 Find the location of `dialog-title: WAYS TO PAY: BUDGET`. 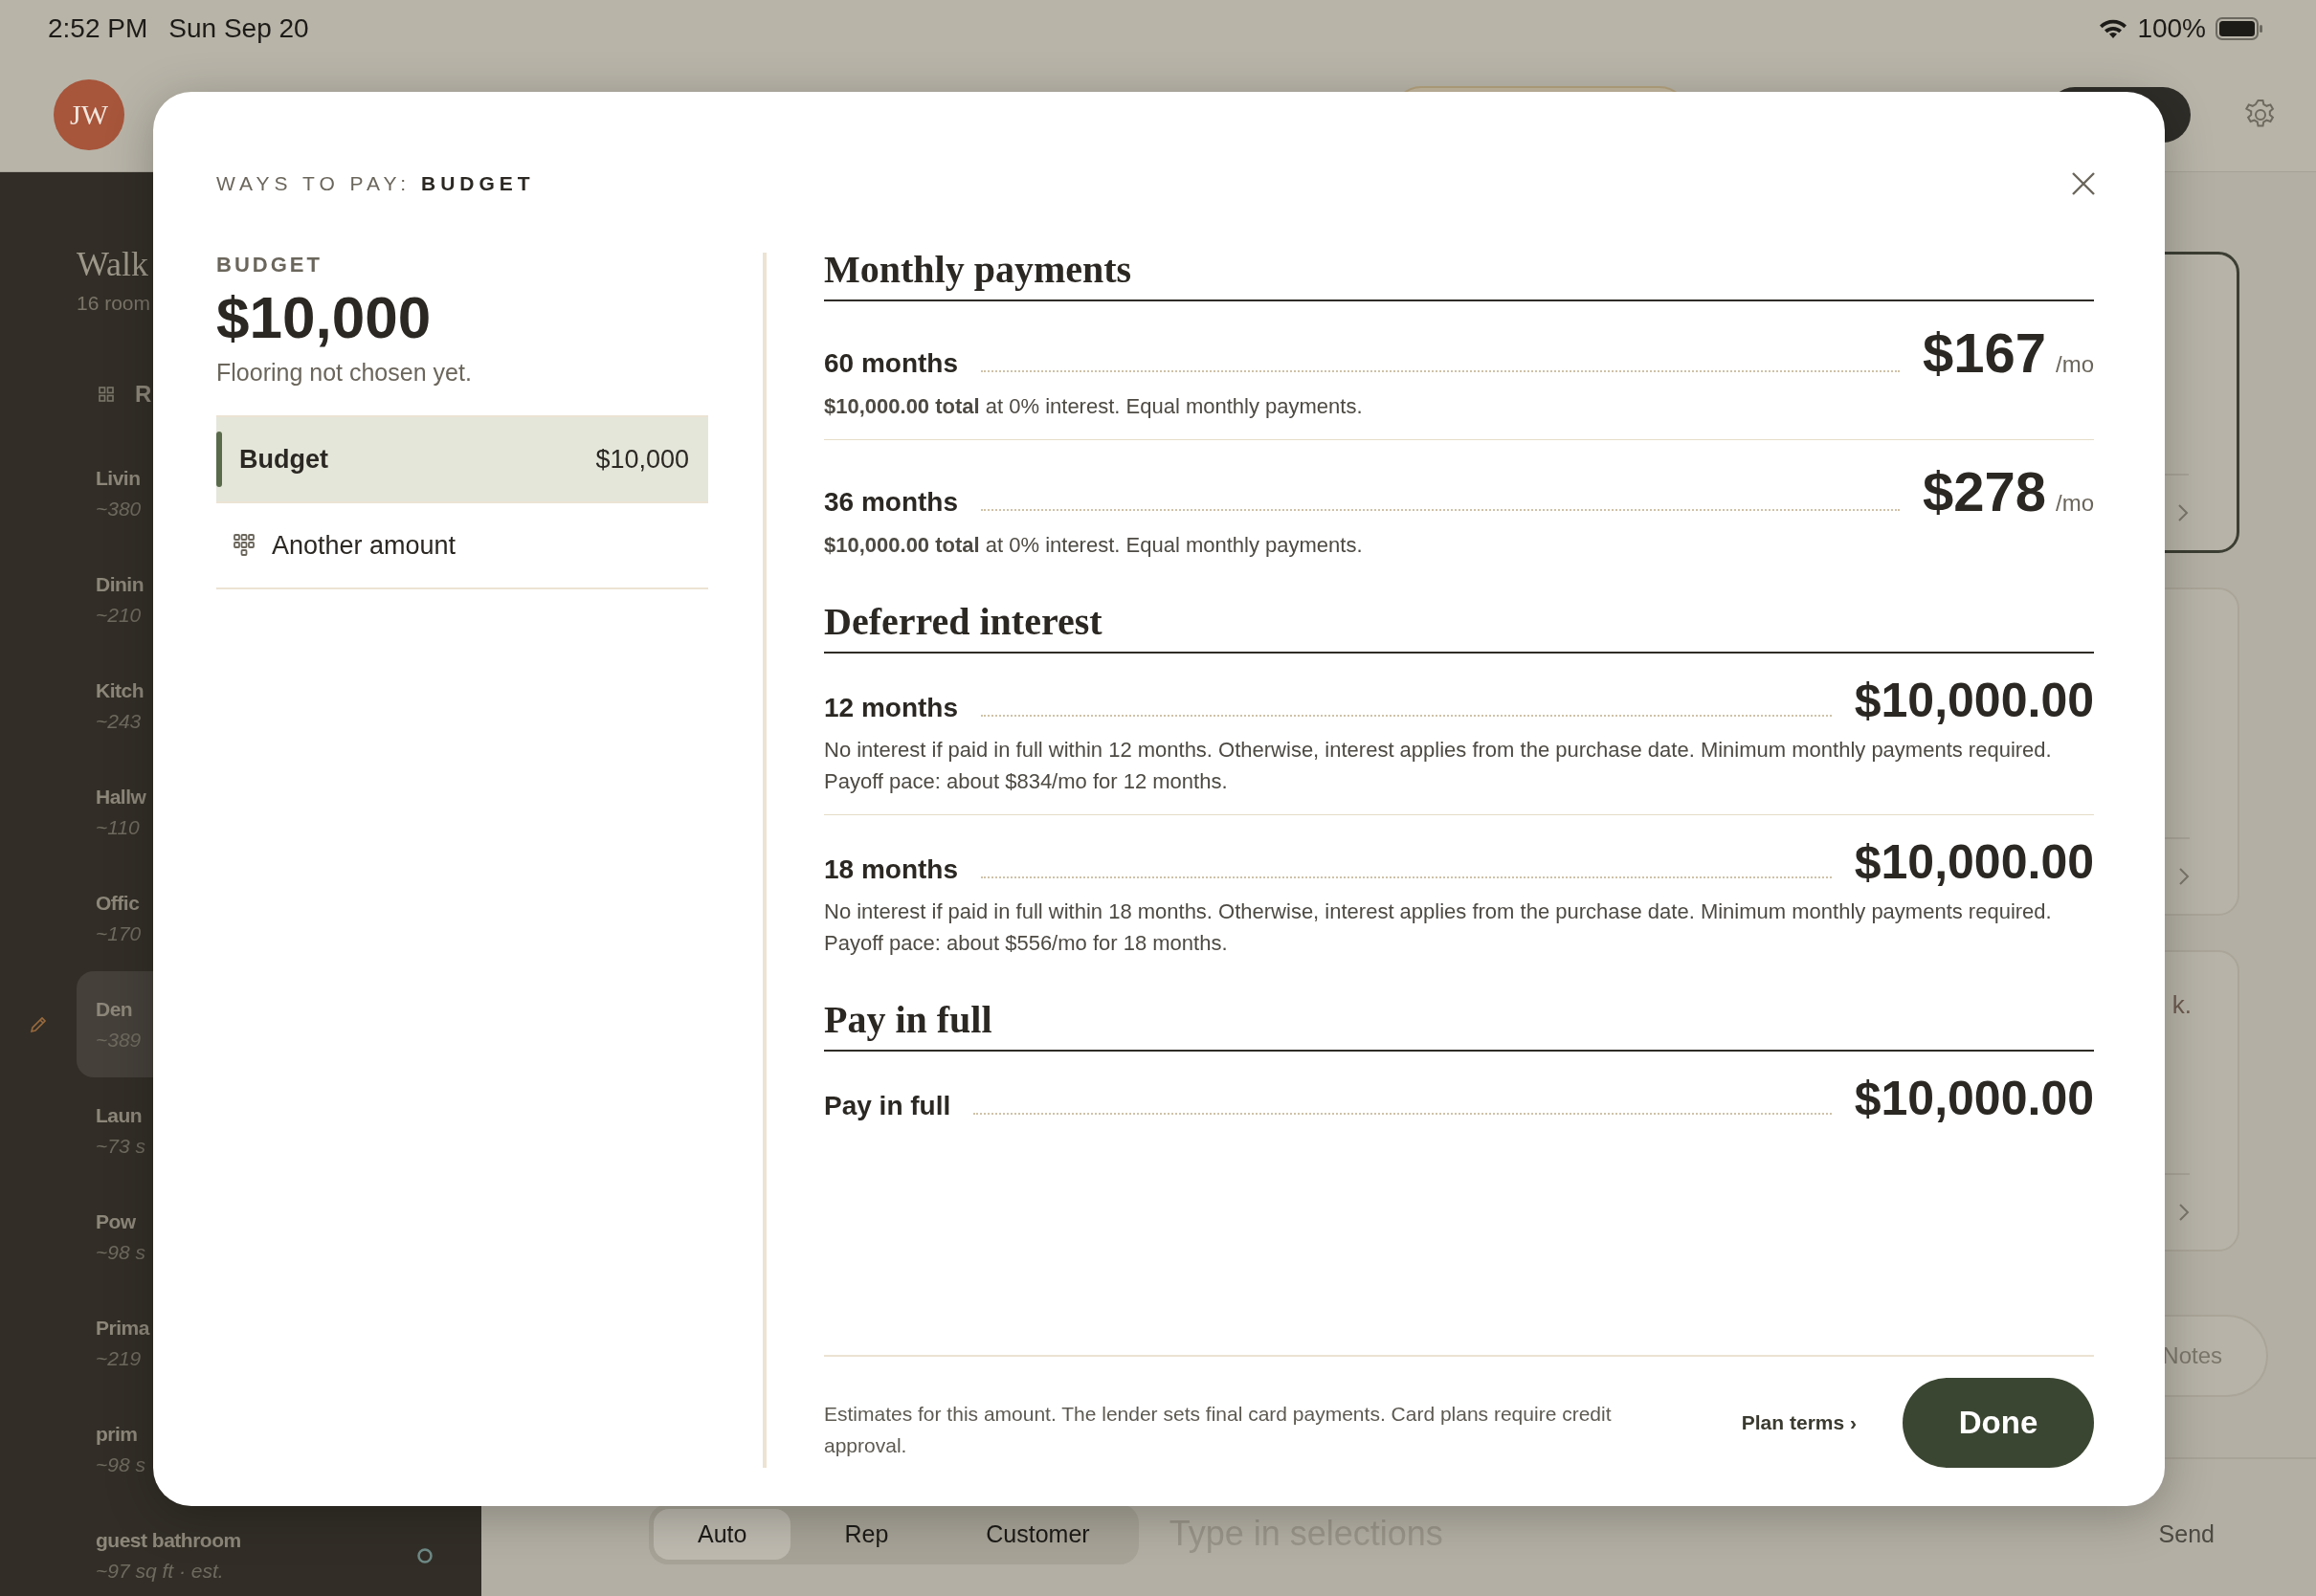

dialog-title: WAYS TO PAY: BUDGET is located at coordinates (375, 184).